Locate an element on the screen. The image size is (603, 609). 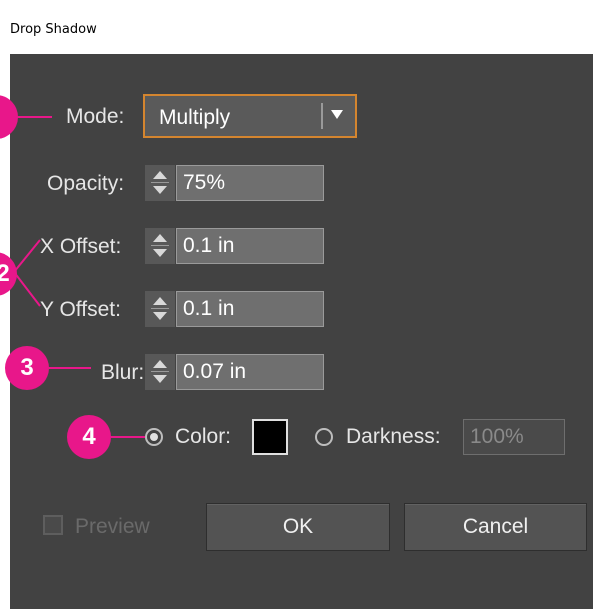
title-bar: Drop Shadow is located at coordinates (301, 27).